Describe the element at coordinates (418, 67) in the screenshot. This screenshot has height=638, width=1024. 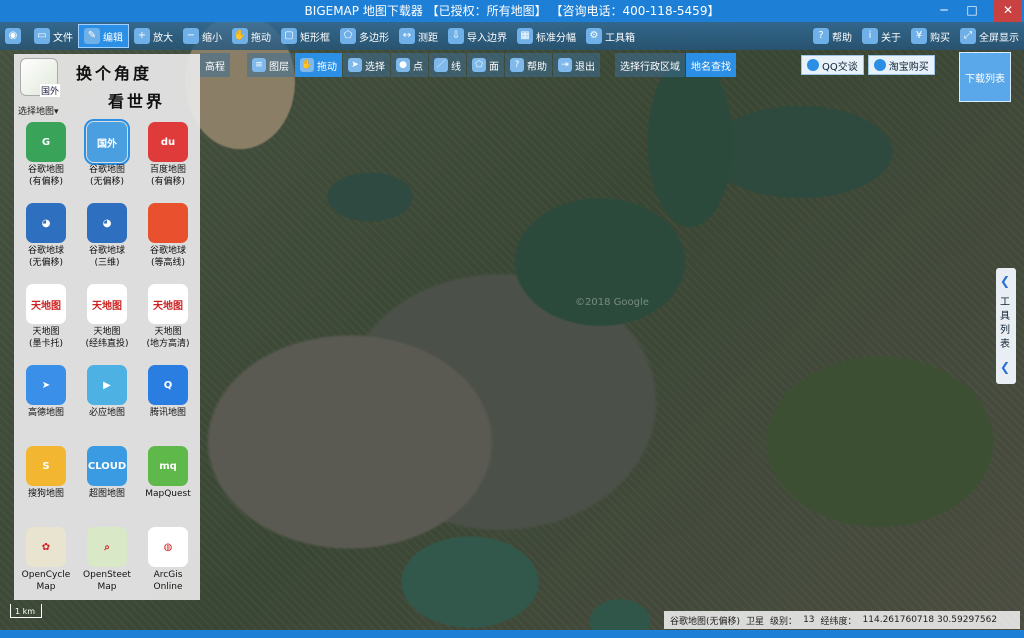
I see `secondary-toolbar-label: 点` at that location.